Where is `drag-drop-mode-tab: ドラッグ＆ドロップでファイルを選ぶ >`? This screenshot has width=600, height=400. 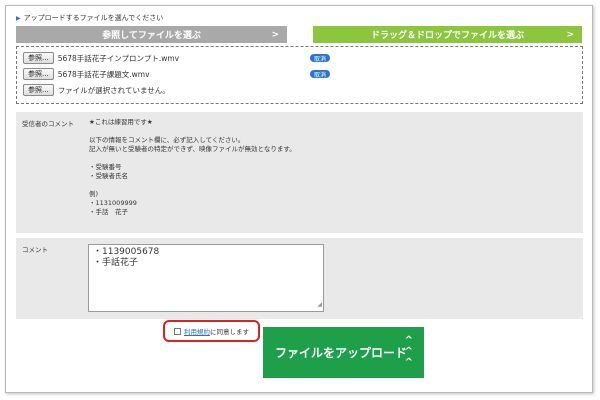 drag-drop-mode-tab: ドラッグ＆ドロップでファイルを選ぶ > is located at coordinates (447, 34).